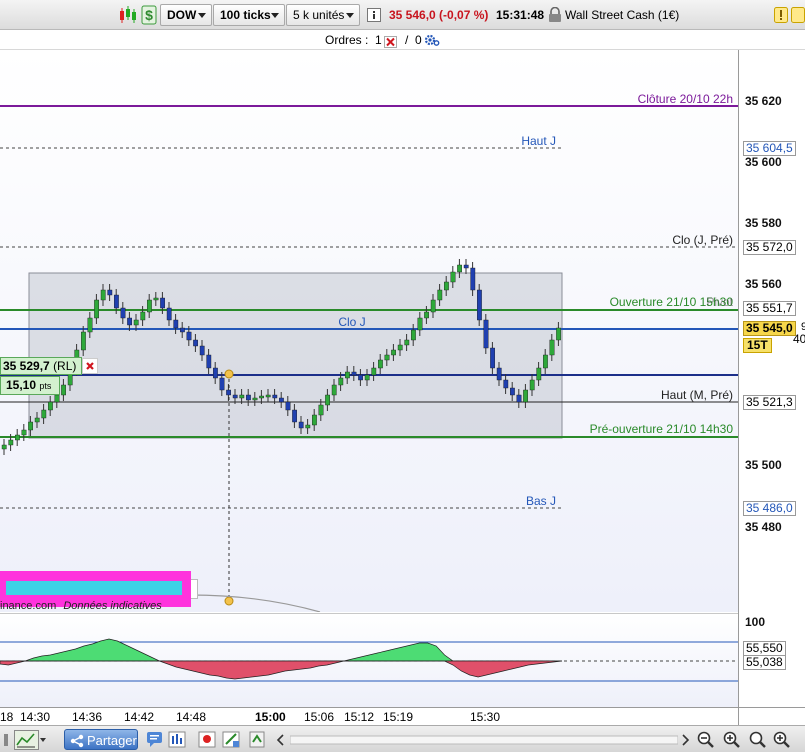  I want to click on widget-handle, so click(194, 589).